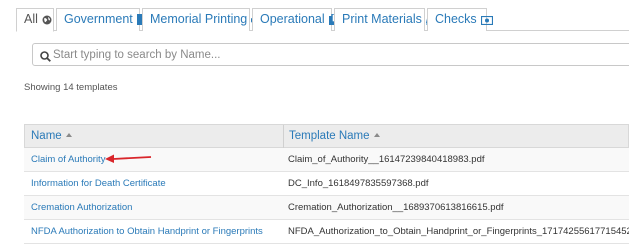 This screenshot has height=246, width=629. I want to click on globe-icon, so click(47, 21).